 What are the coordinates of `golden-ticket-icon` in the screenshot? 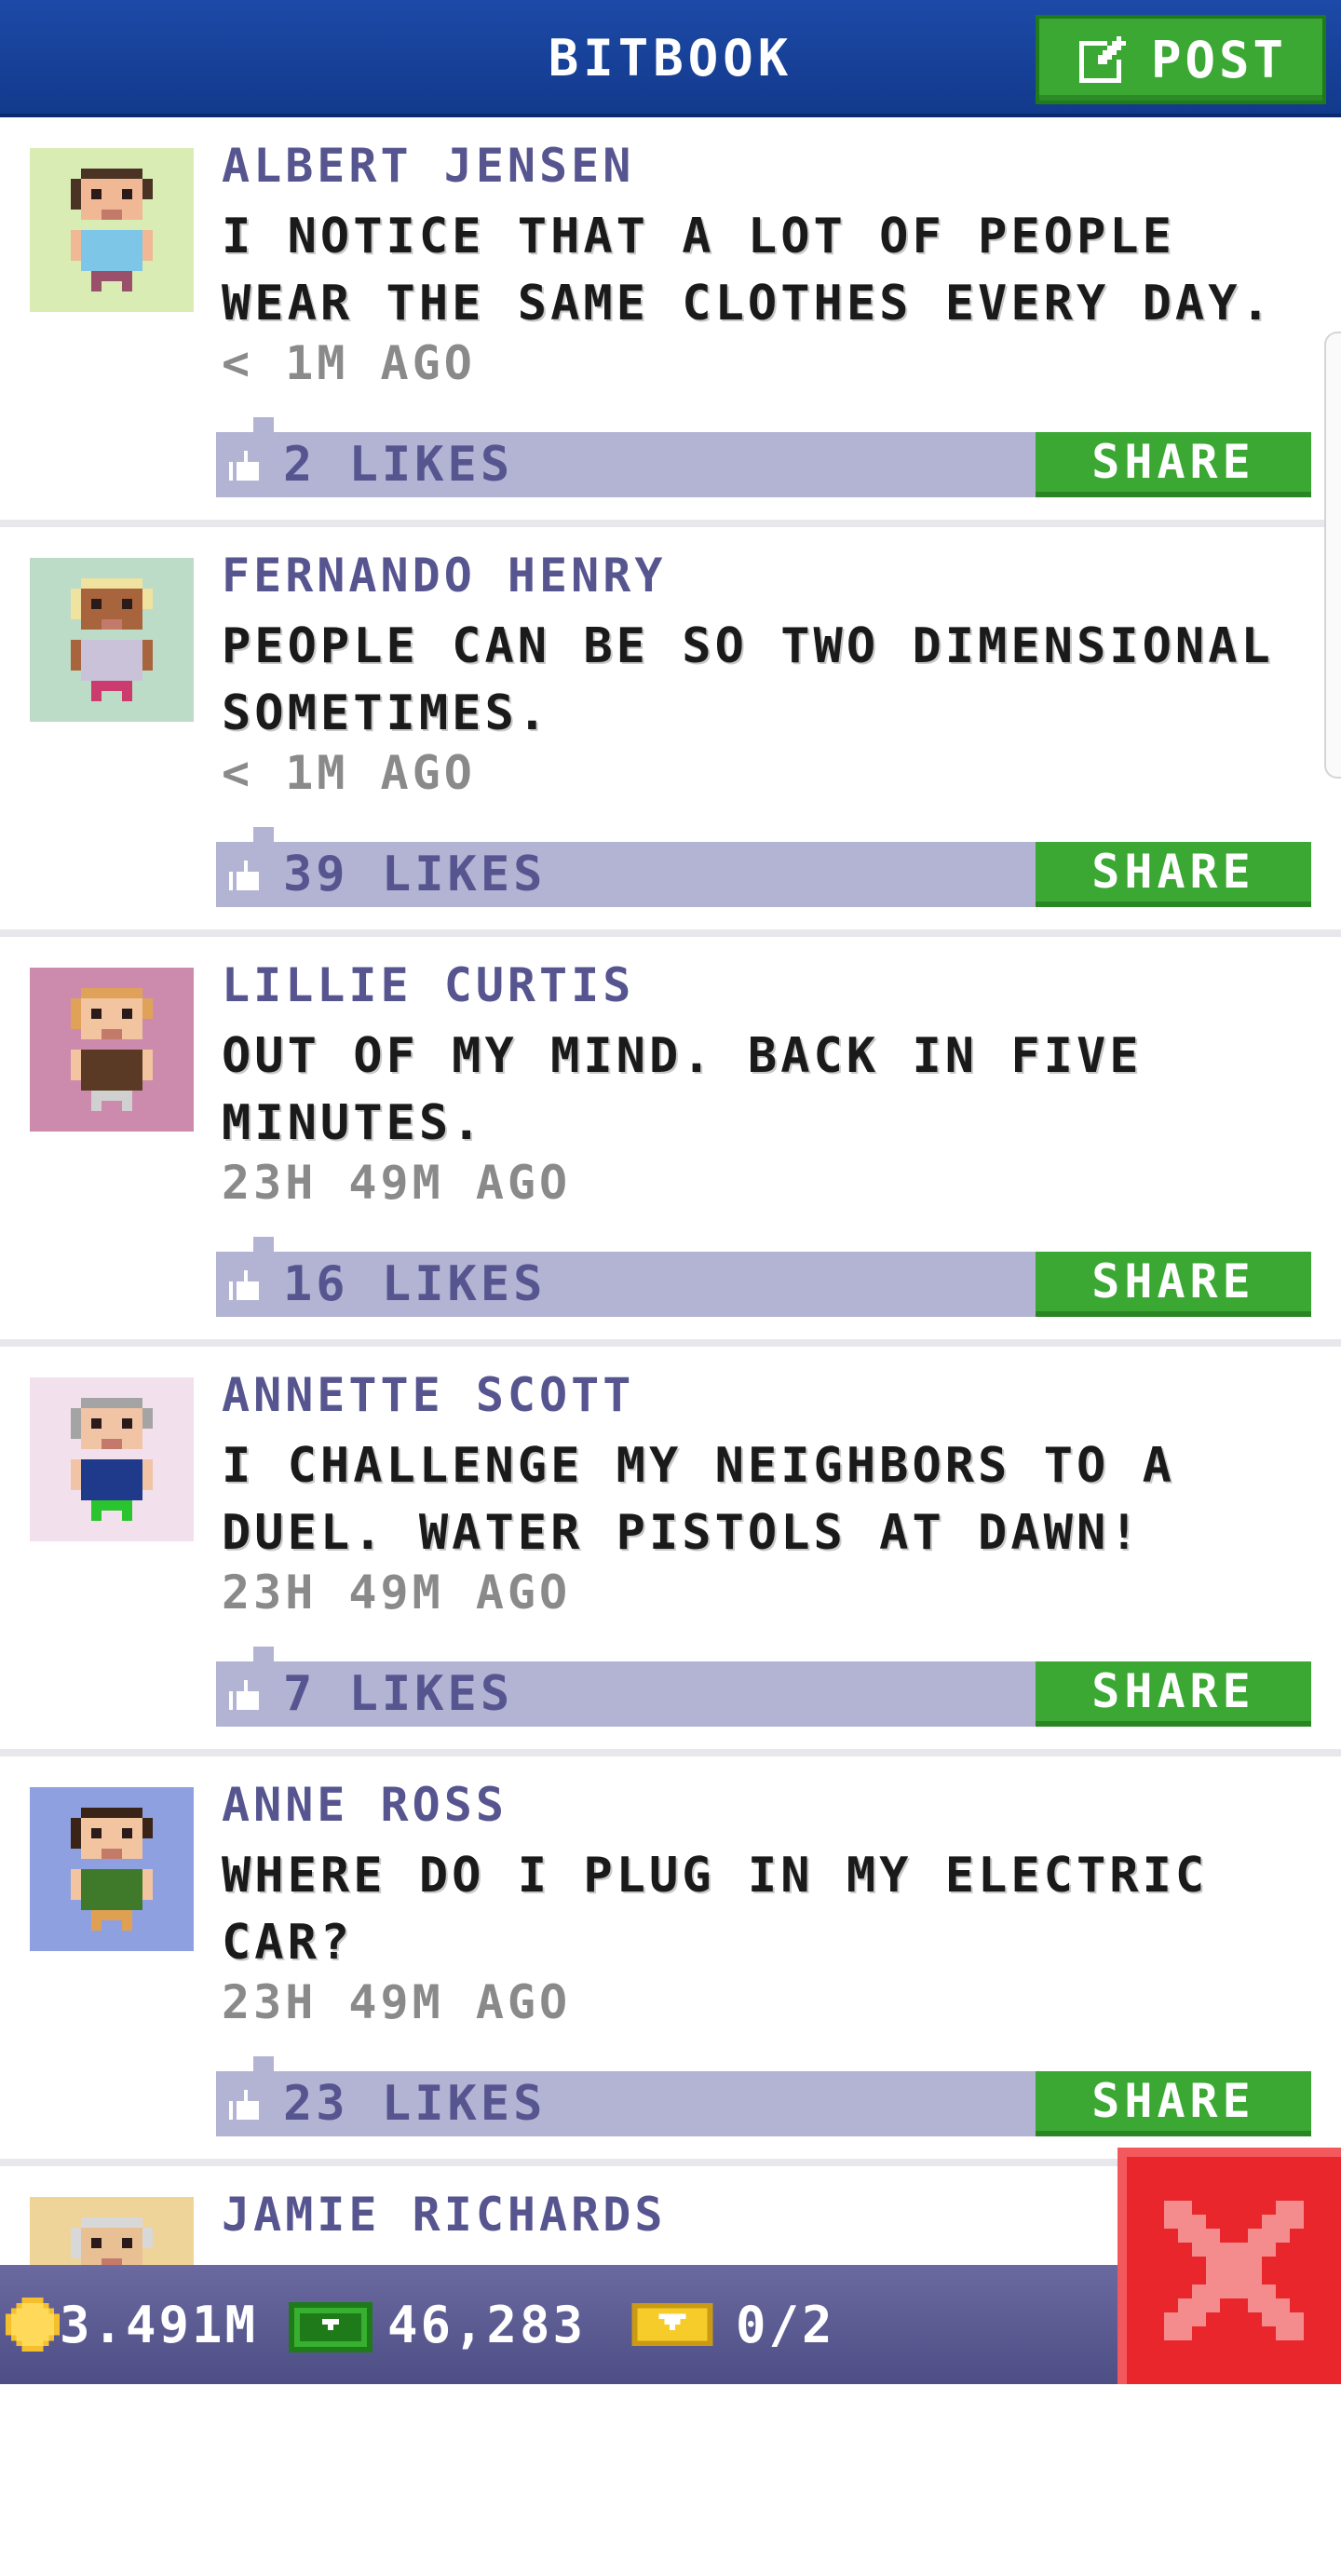 It's located at (672, 2324).